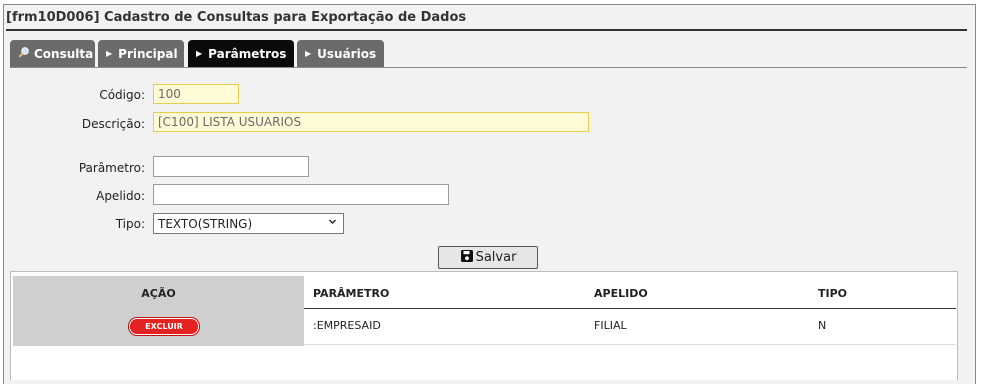  Describe the element at coordinates (371, 122) in the screenshot. I see `descricao-field: [C100] LISTA USUARIOS` at that location.